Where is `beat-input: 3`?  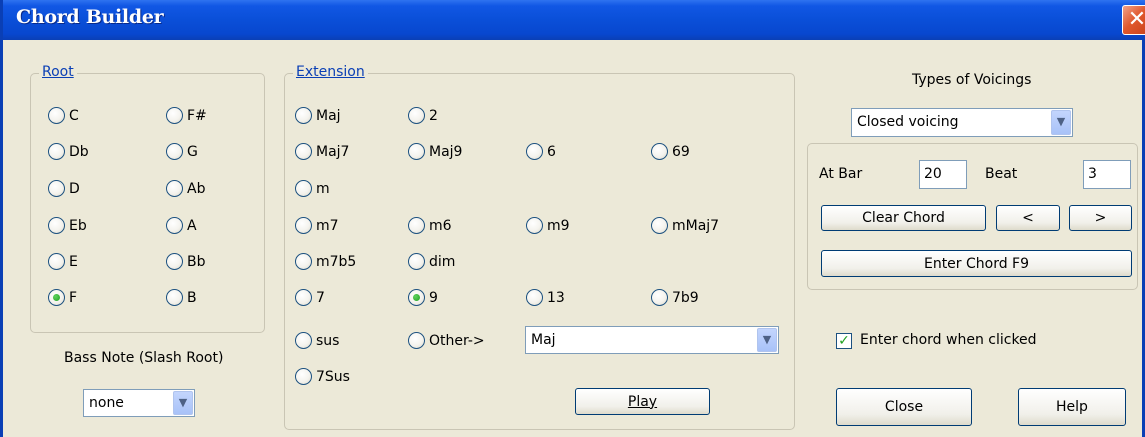 beat-input: 3 is located at coordinates (1107, 174).